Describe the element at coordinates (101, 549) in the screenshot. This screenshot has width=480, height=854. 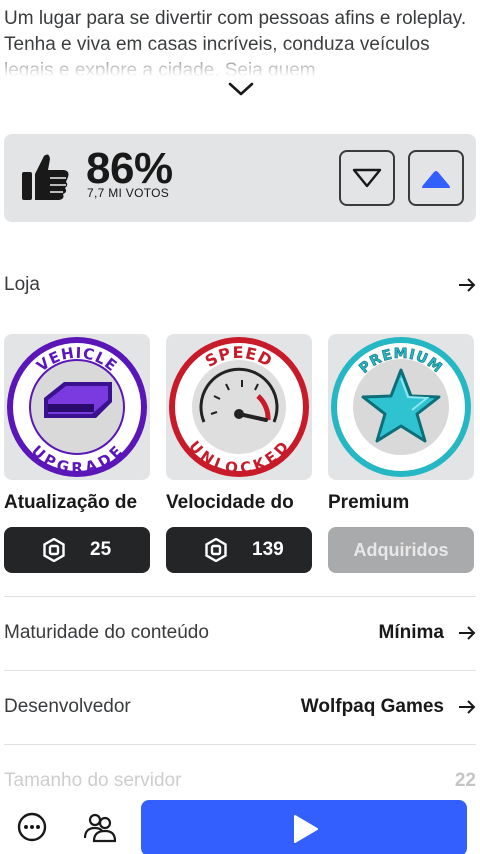
I see `item-price: 25` at that location.